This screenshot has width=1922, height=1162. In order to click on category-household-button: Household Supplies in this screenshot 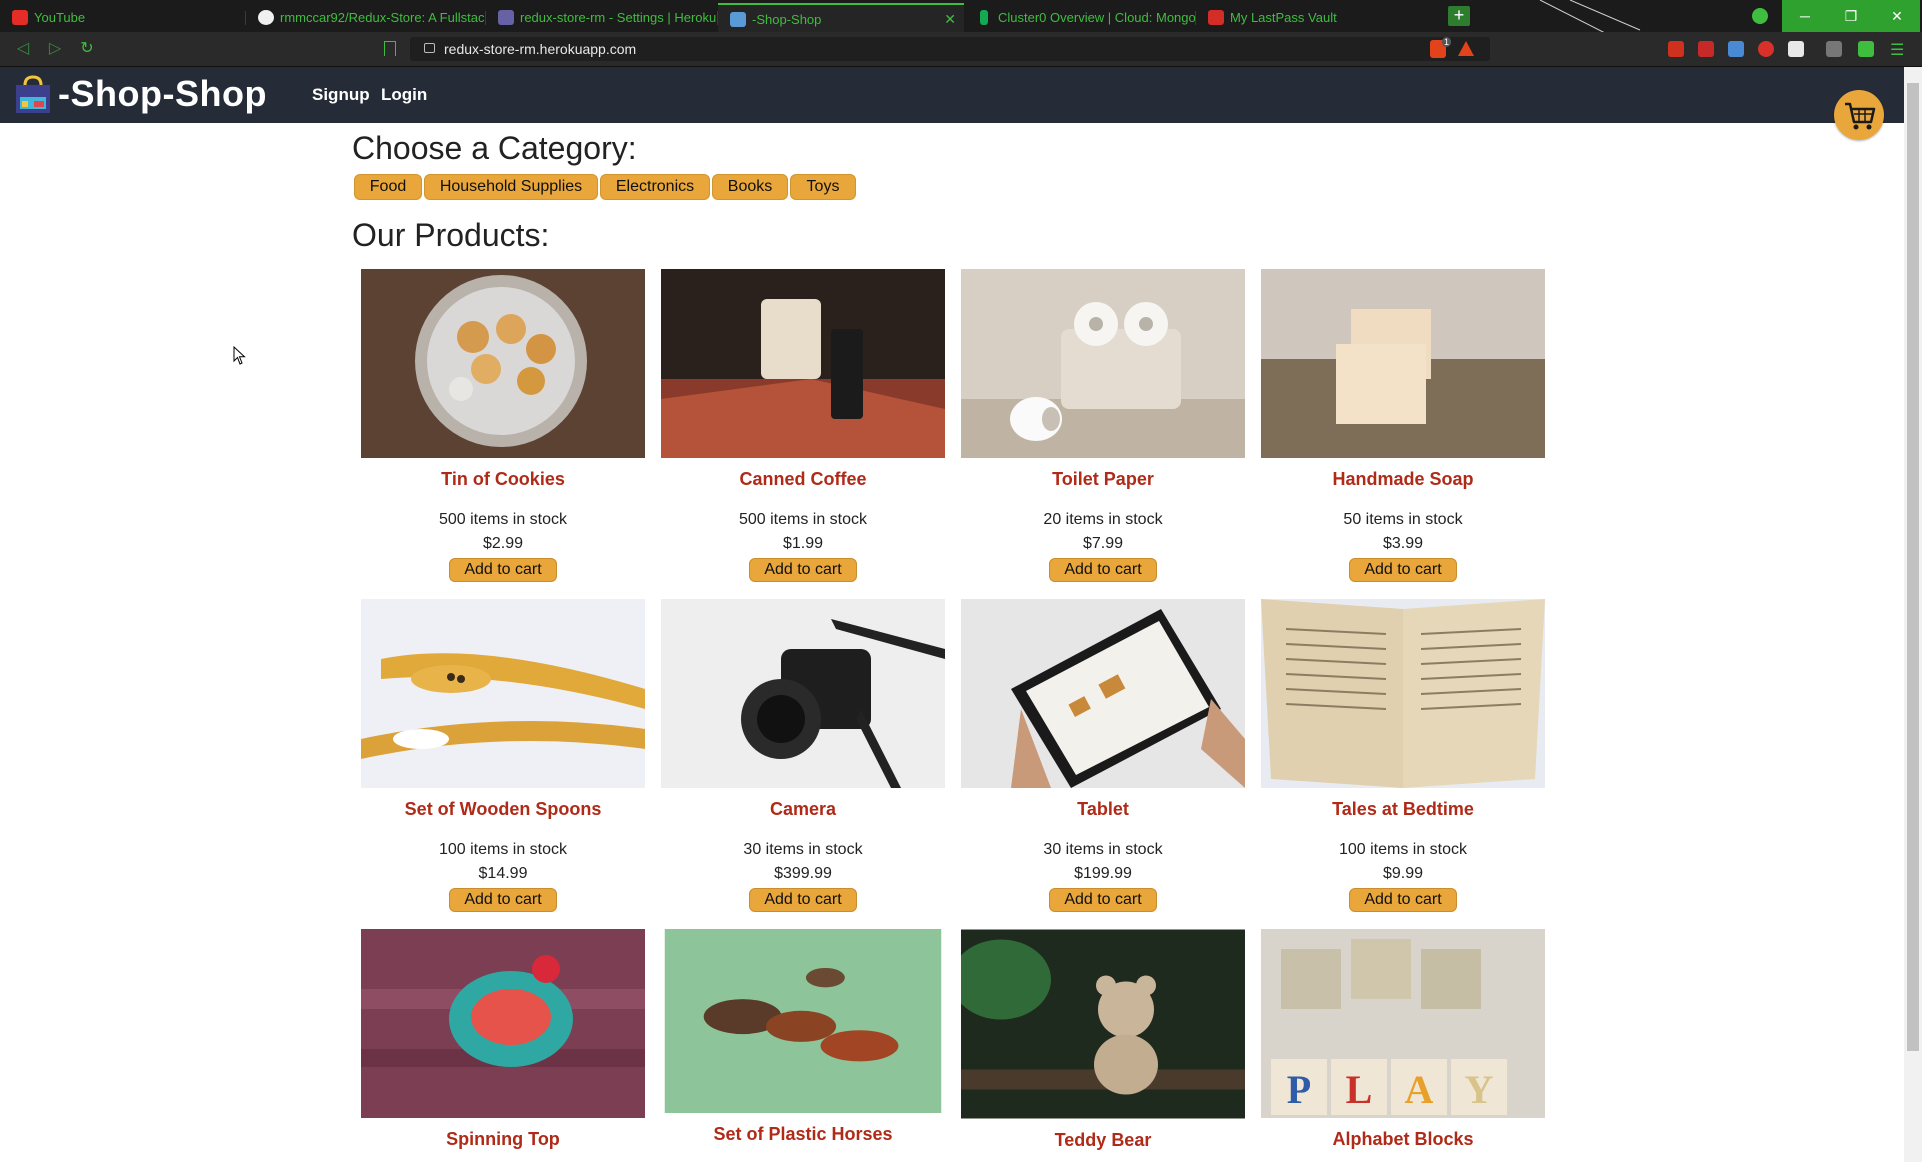, I will do `click(511, 187)`.